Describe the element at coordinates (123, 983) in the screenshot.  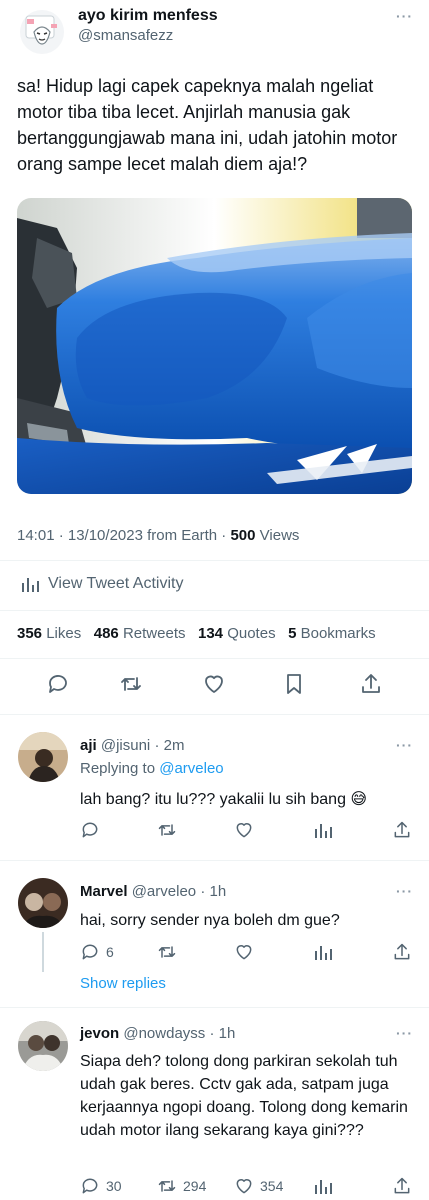
I see `show-replies-link: Show replies` at that location.